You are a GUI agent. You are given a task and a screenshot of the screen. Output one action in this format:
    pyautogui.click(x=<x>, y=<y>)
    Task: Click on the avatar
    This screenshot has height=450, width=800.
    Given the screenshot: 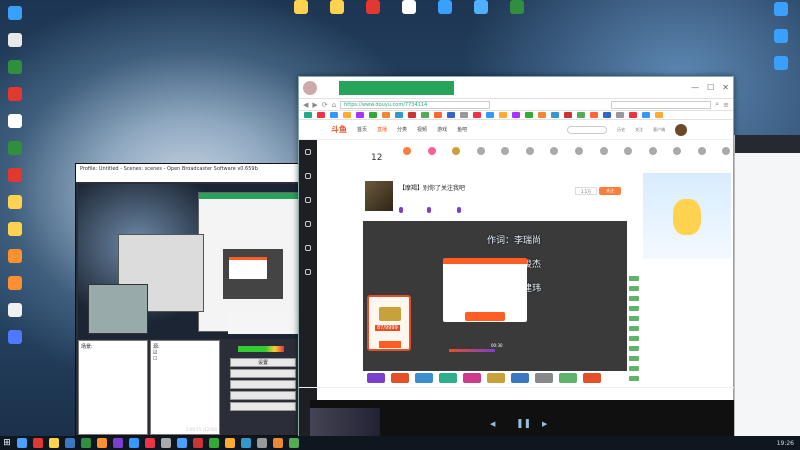 What is the action you would take?
    pyautogui.click(x=310, y=87)
    